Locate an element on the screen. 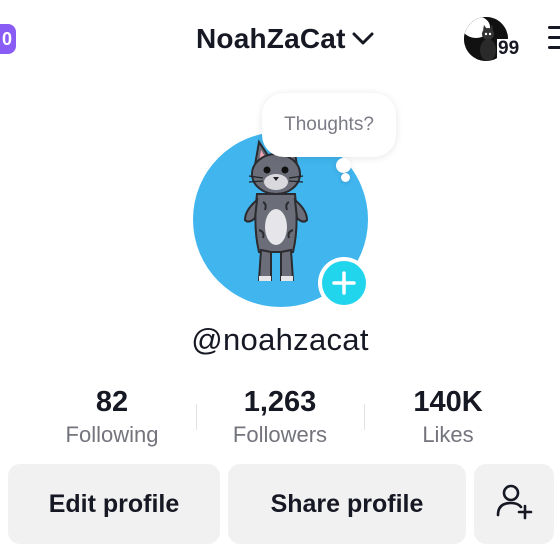 The image size is (560, 560). profile-username: NoahZaCat is located at coordinates (271, 38).